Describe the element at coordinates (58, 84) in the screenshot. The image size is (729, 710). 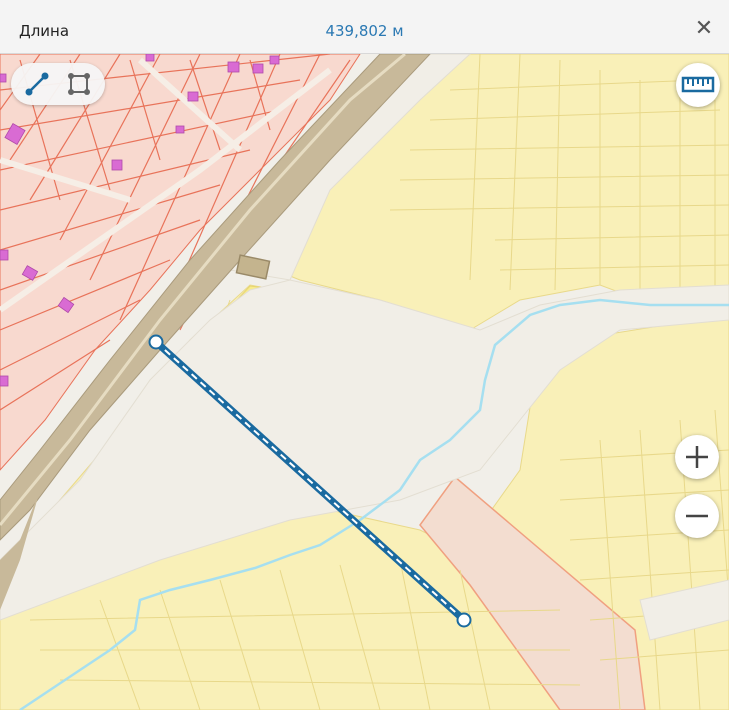
I see `measure-tool-group` at that location.